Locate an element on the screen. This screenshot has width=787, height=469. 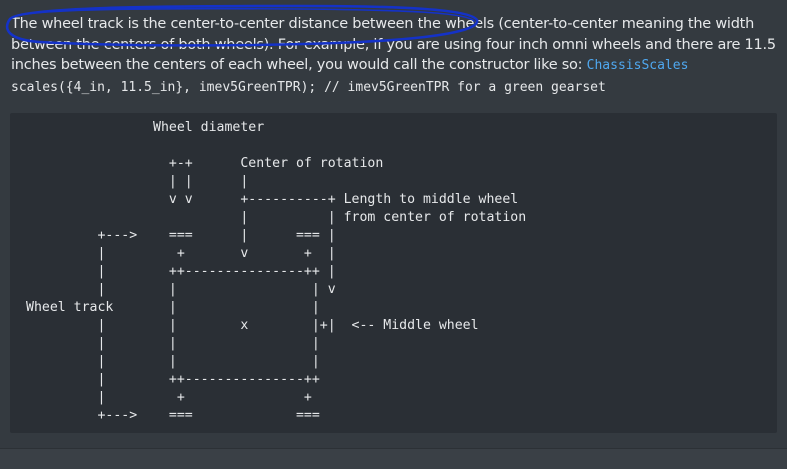
chassis-scales-link: ChassisScales is located at coordinates (638, 65).